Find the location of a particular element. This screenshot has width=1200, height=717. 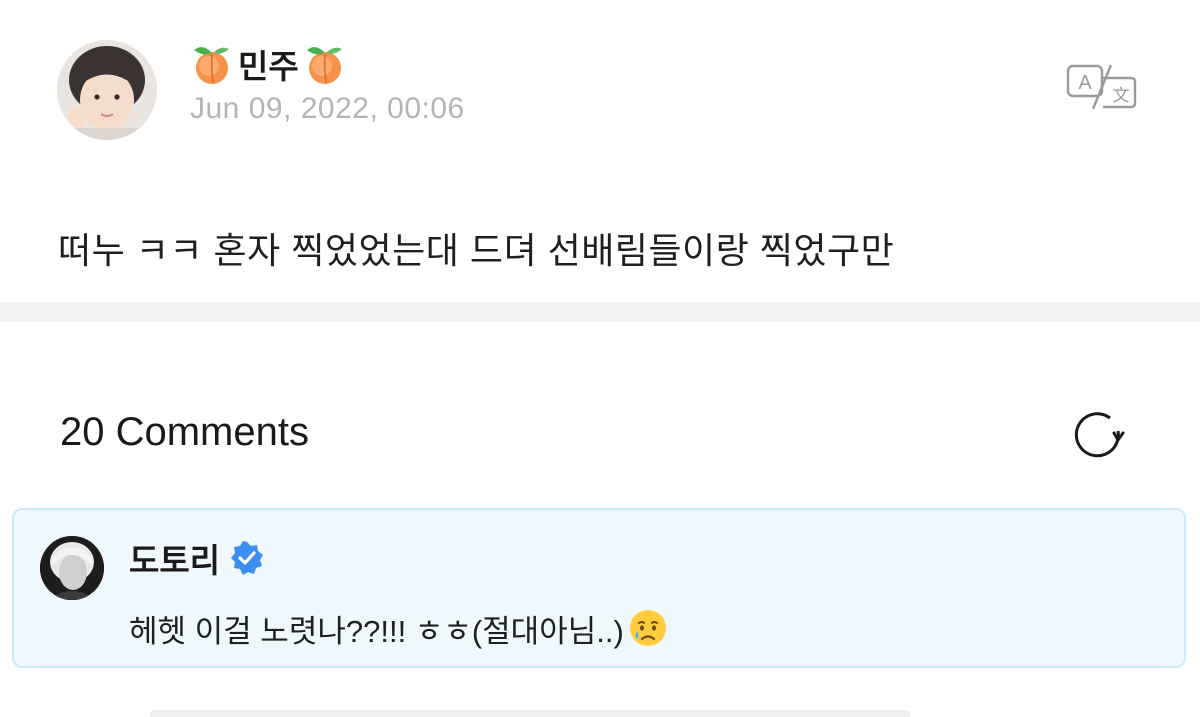

next-comment-edge is located at coordinates (530, 713).